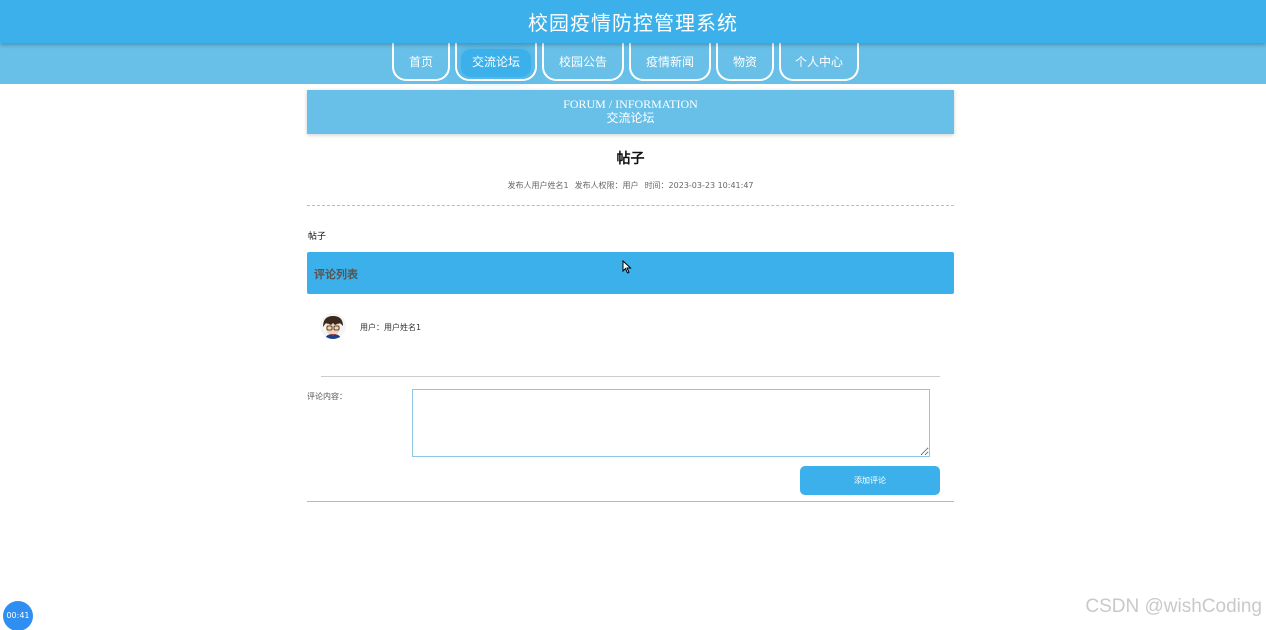  Describe the element at coordinates (333, 326) in the screenshot. I see `cartoon-avatar-icon` at that location.